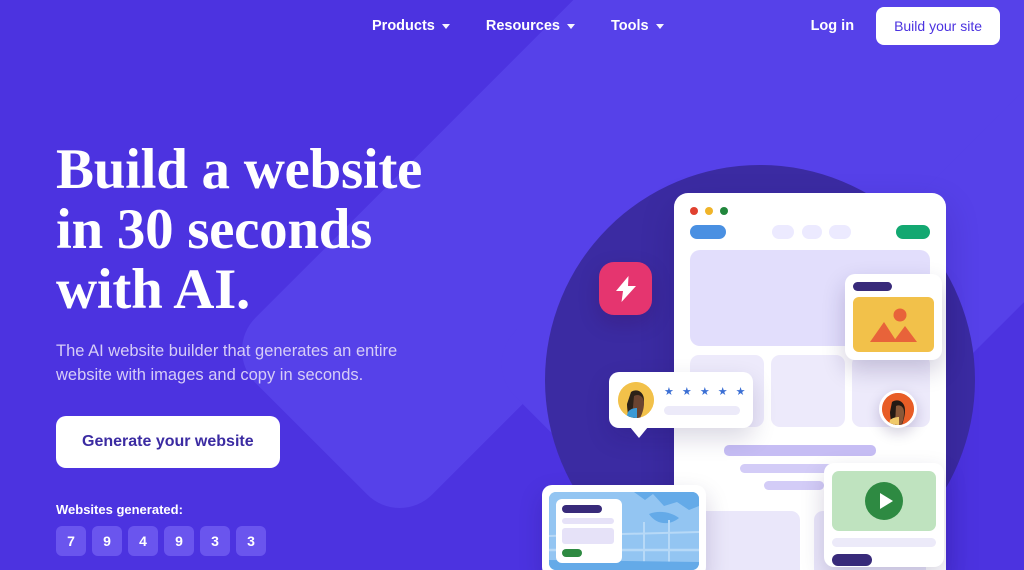 Image resolution: width=1024 pixels, height=570 pixels. I want to click on build-your-site-button: Build your site, so click(938, 26).